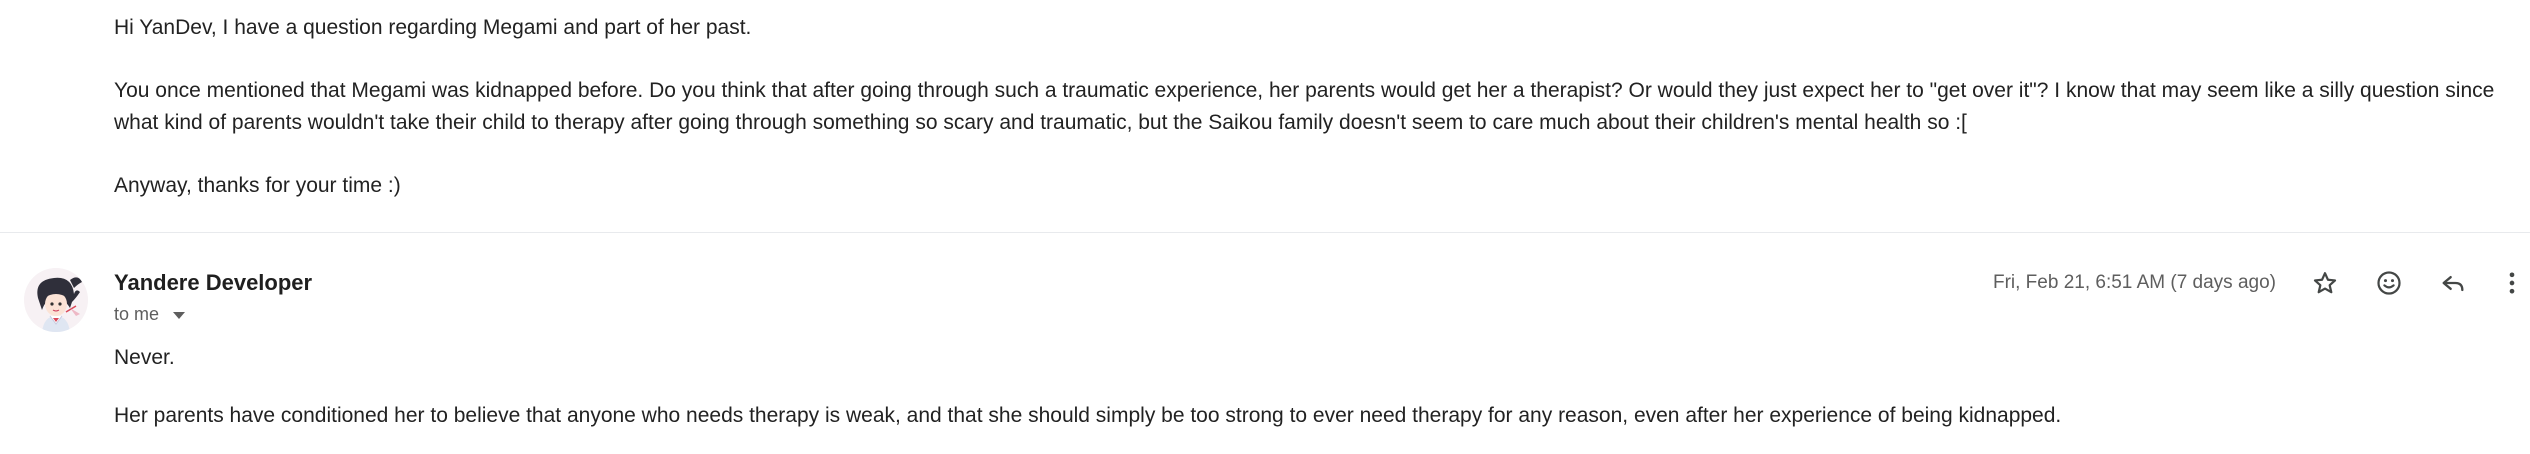 This screenshot has width=2530, height=454. I want to click on avatar, so click(56, 300).